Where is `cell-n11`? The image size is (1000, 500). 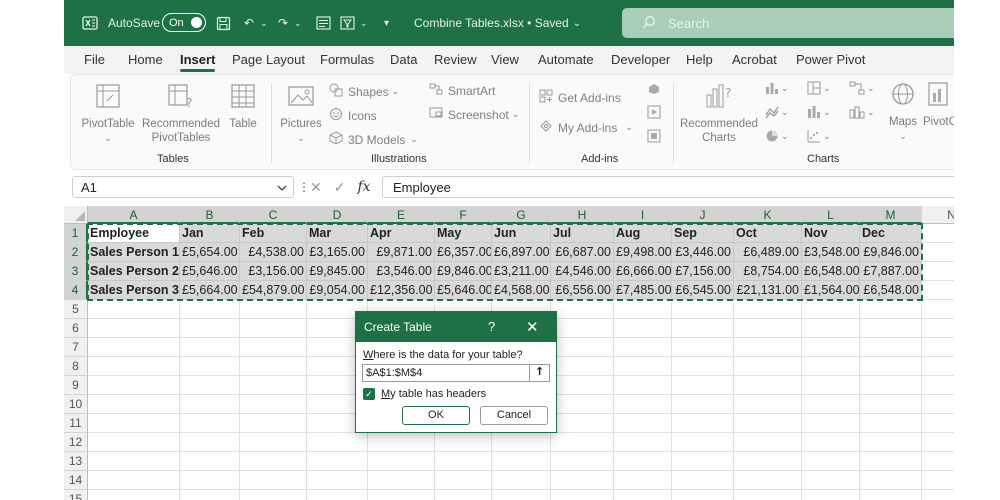 cell-n11 is located at coordinates (938, 423).